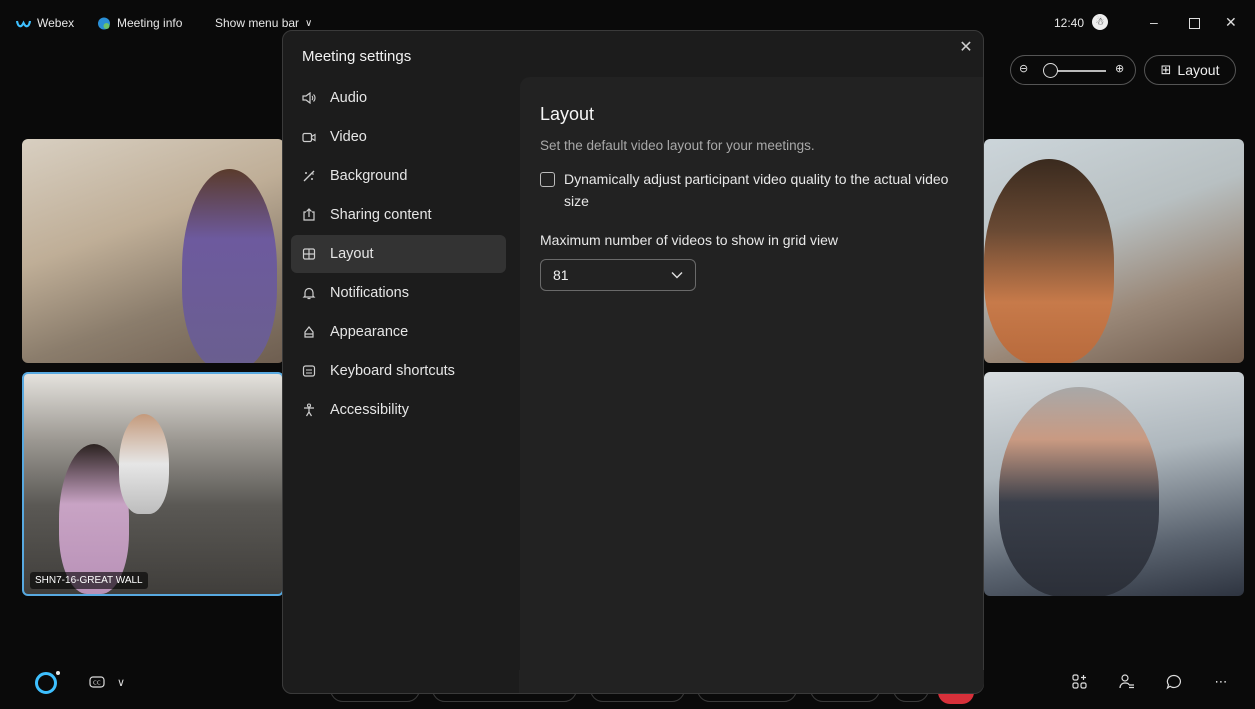  I want to click on nav-item-label: Appearance, so click(369, 332).